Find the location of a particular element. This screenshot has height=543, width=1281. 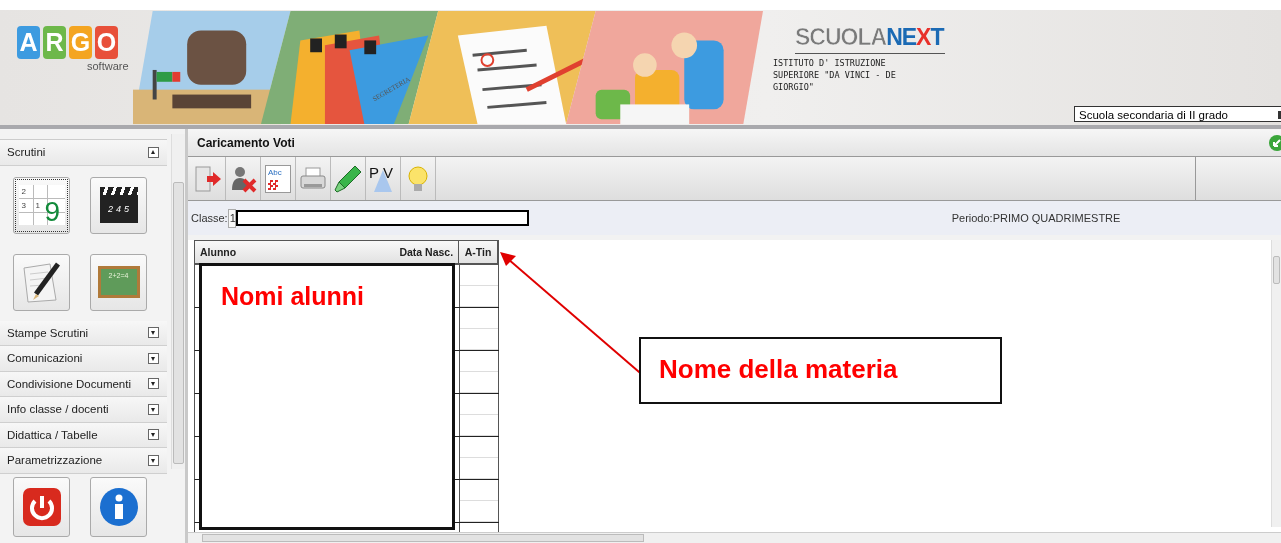

sidebar-tool-button is located at coordinates (41, 282).